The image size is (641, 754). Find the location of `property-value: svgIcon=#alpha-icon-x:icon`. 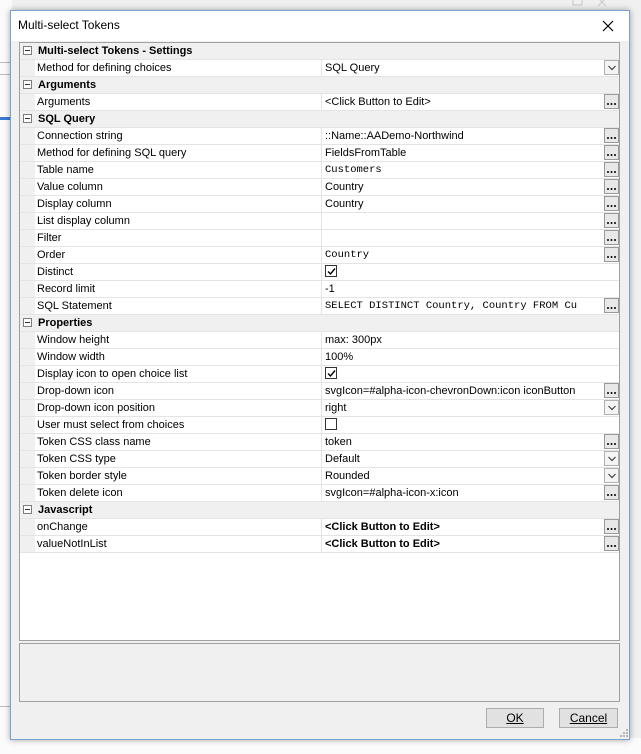

property-value: svgIcon=#alpha-icon-x:icon is located at coordinates (392, 493).